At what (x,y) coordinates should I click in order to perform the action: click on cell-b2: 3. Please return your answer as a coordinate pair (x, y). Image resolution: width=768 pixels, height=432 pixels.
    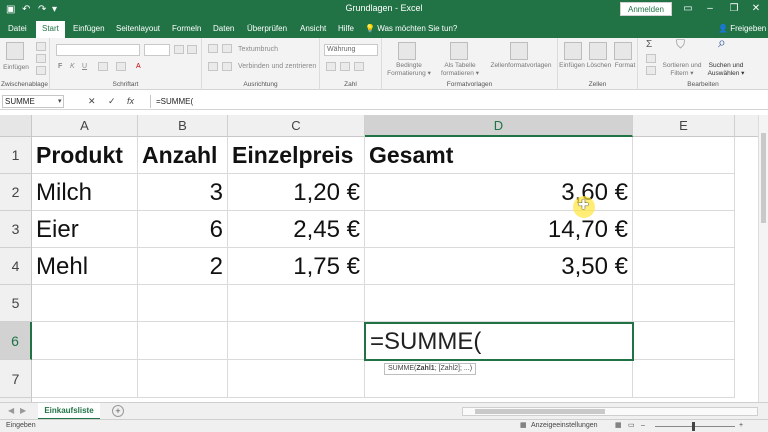
    Looking at the image, I should click on (183, 192).